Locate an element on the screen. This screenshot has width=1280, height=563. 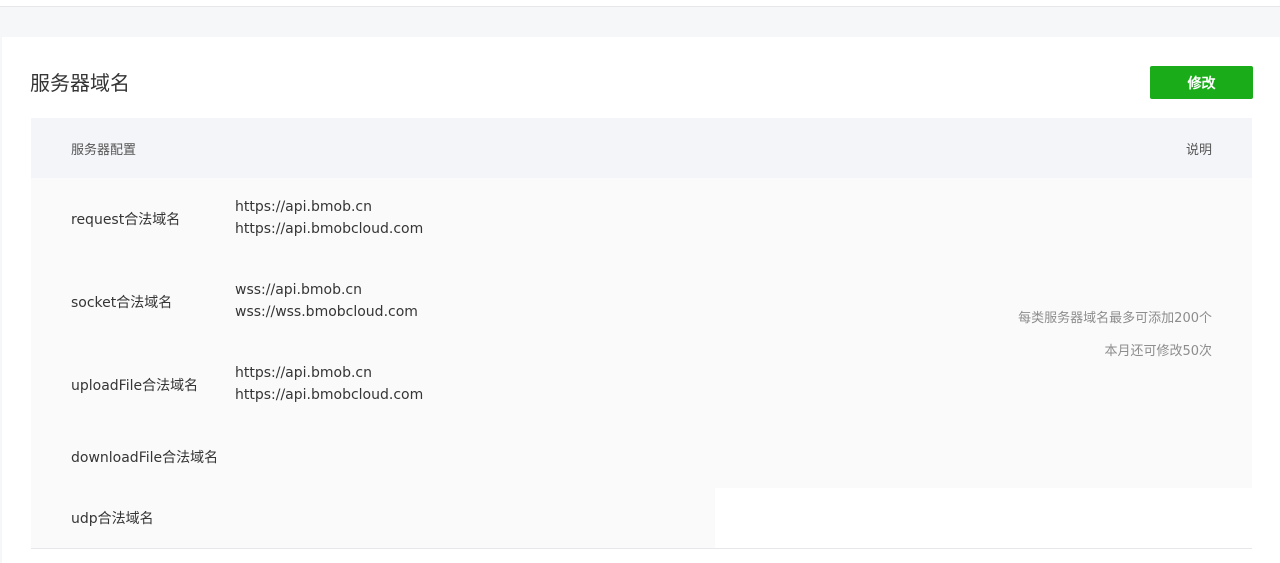
request-domain-value: https://api.bmob.cn is located at coordinates (303, 207).